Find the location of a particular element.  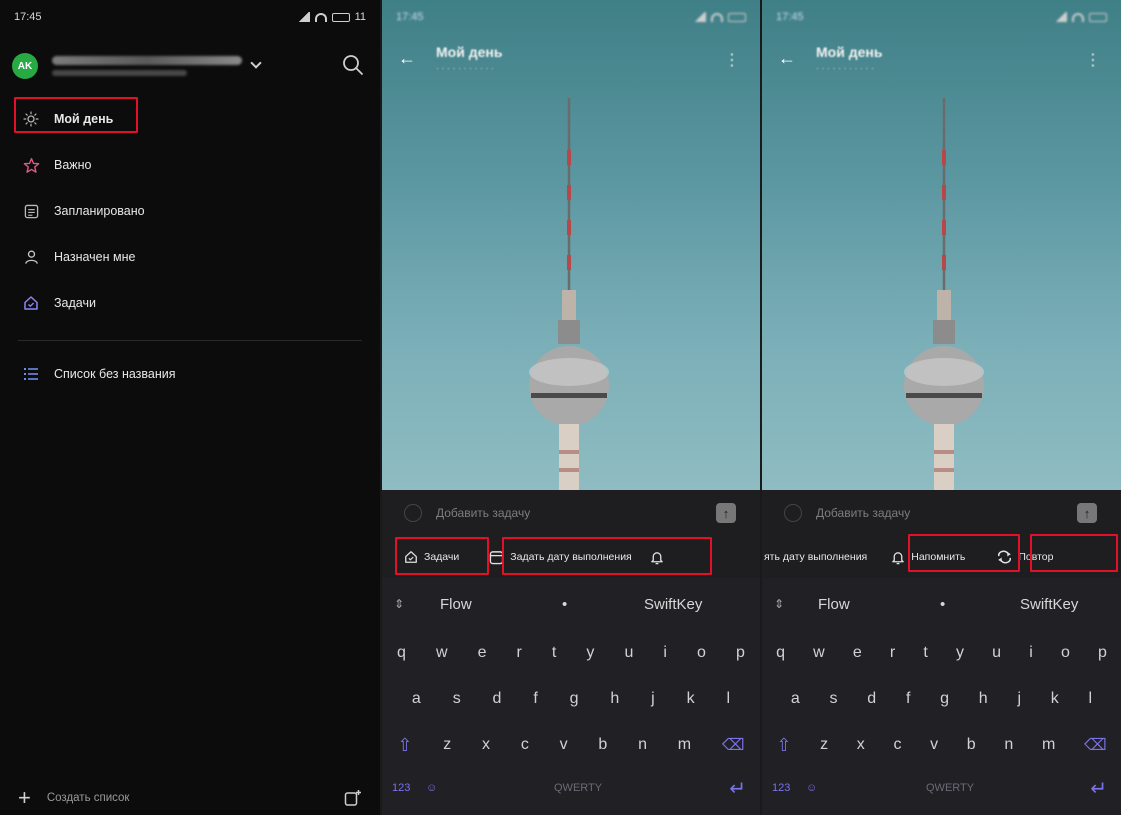

bell-icon is located at coordinates (657, 557).